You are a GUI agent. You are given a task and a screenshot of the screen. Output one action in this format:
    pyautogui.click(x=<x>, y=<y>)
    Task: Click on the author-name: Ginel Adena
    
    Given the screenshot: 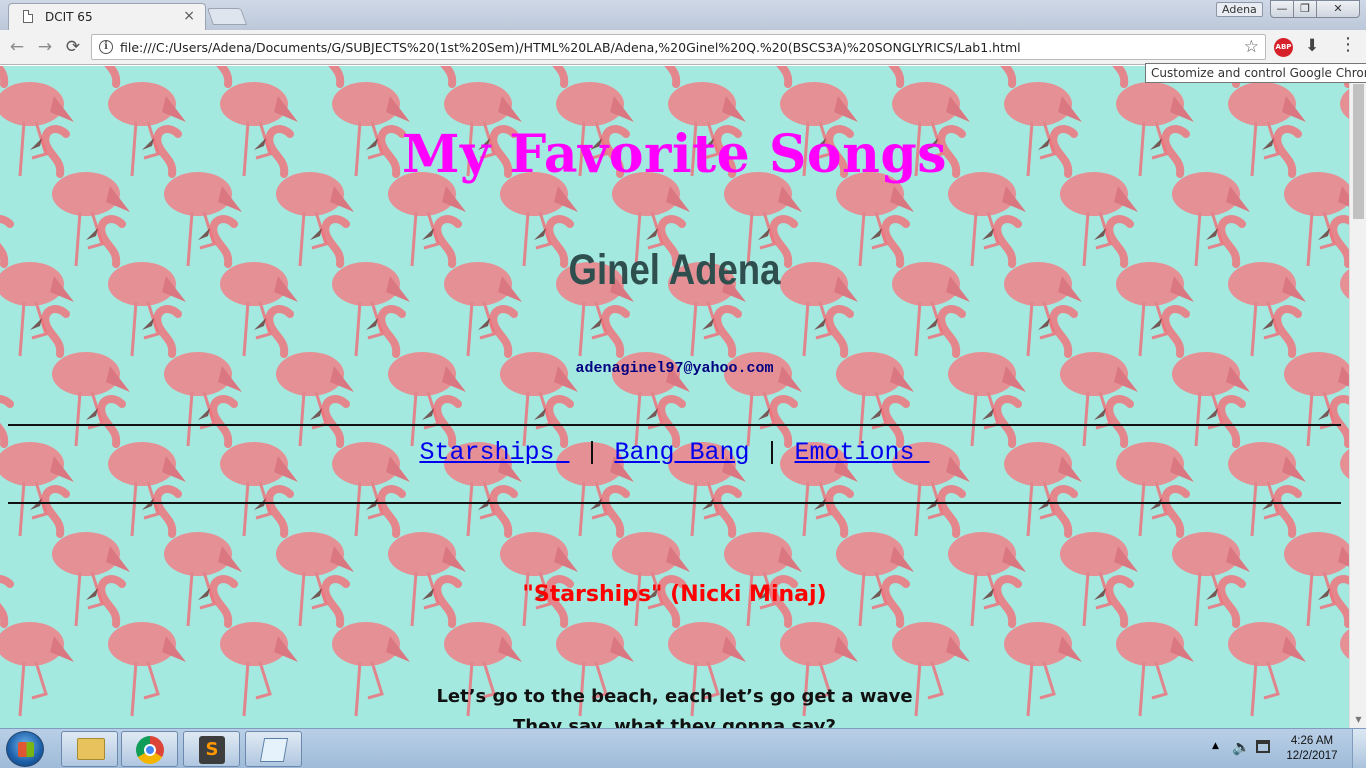 What is the action you would take?
    pyautogui.click(x=674, y=270)
    